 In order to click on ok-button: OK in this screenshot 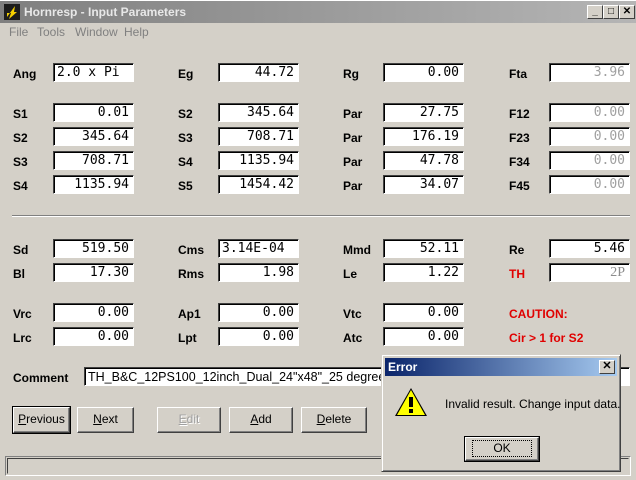, I will do `click(502, 449)`.